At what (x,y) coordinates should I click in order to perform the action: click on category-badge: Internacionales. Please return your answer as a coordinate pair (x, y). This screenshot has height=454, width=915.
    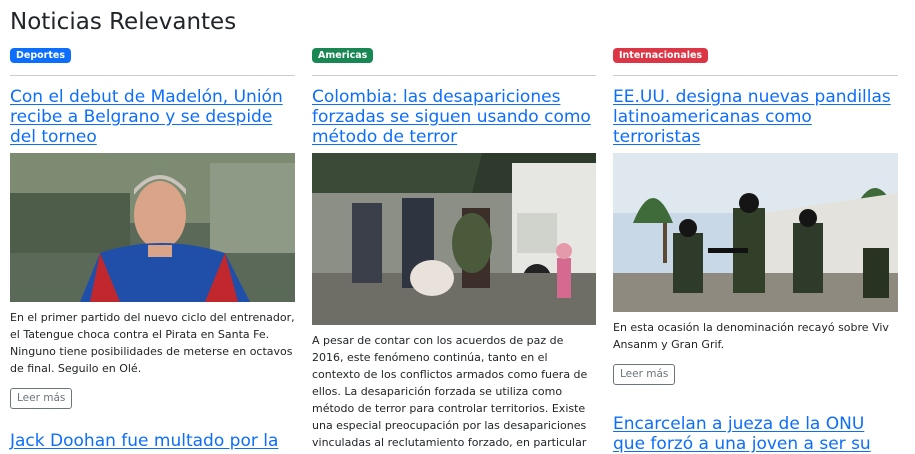
    Looking at the image, I should click on (661, 55).